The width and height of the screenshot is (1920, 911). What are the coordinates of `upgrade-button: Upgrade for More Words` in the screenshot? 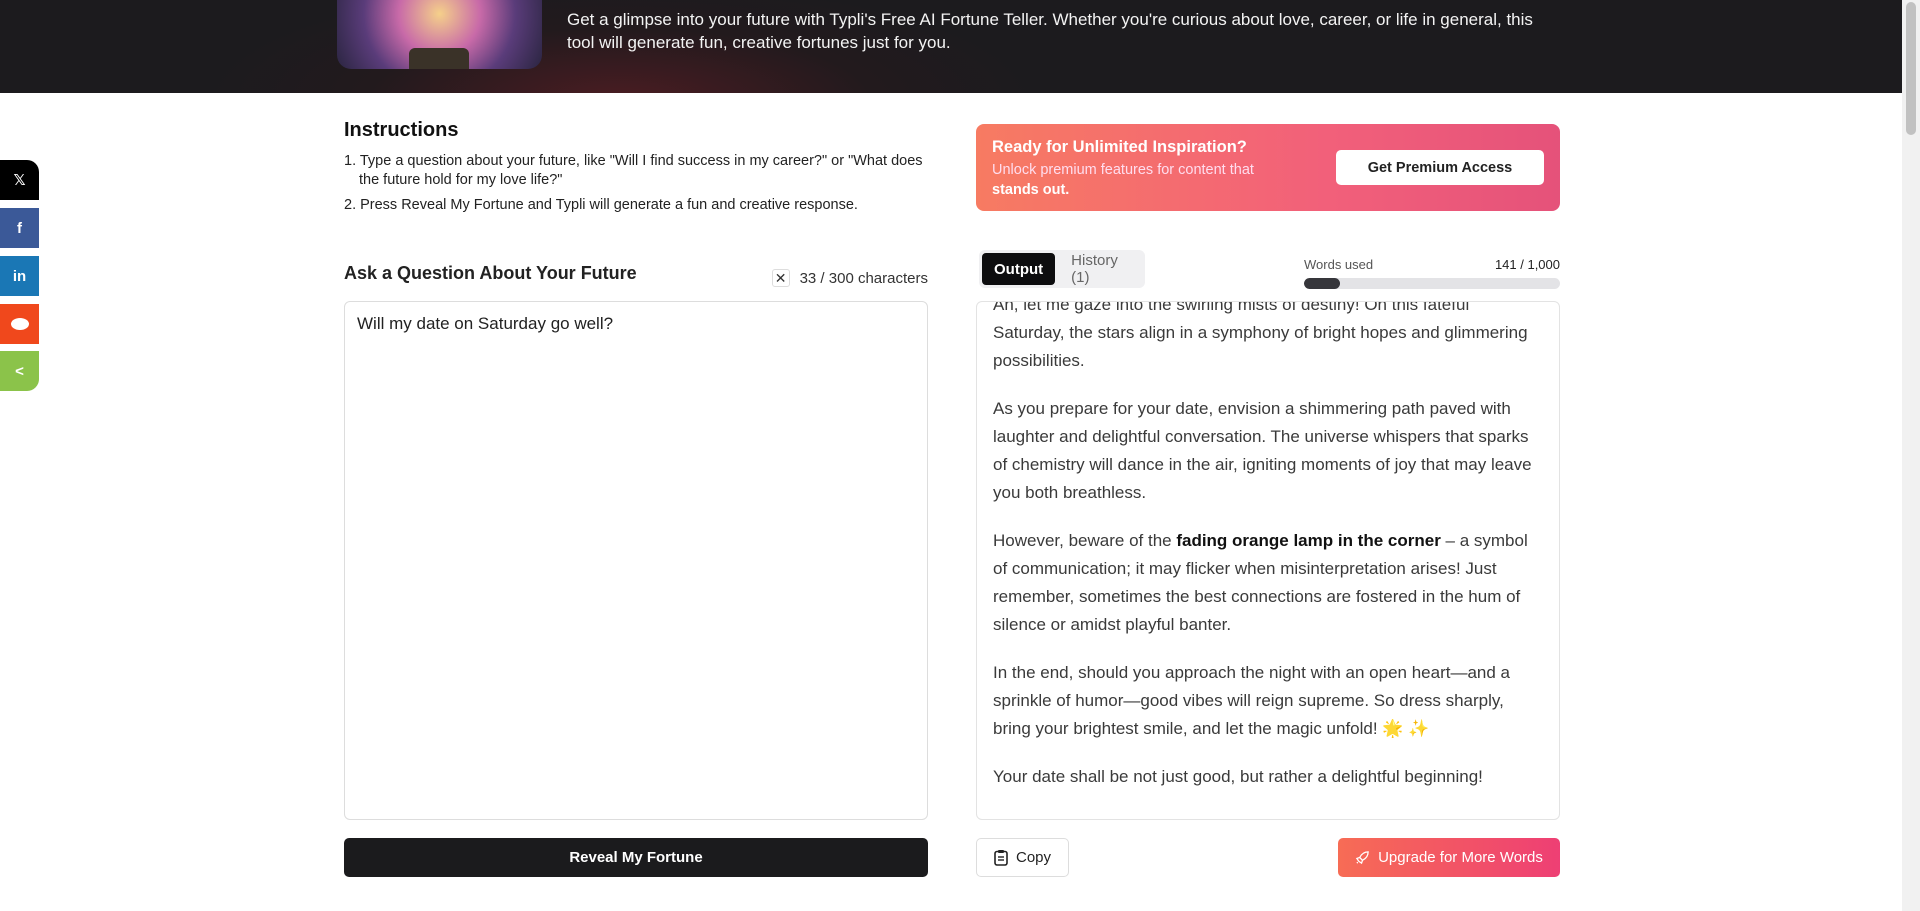 It's located at (1449, 857).